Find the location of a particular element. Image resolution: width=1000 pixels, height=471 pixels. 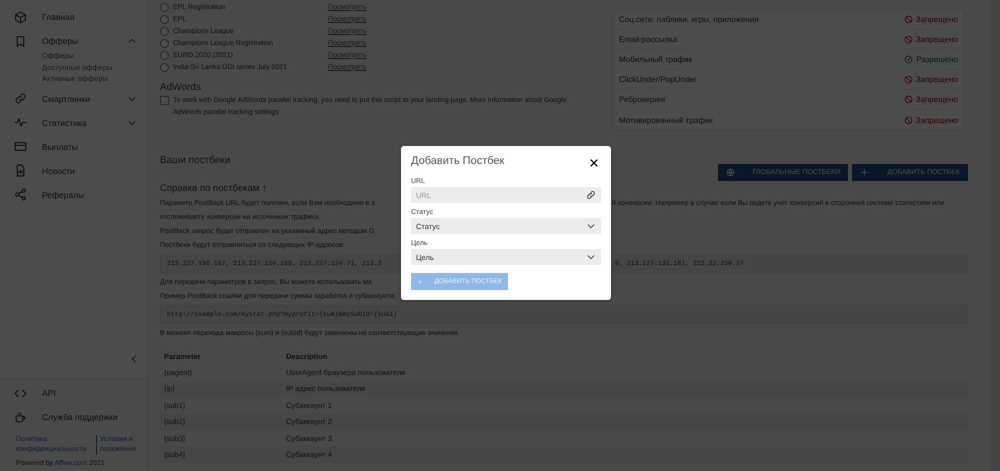

plus-icon is located at coordinates (419, 282).